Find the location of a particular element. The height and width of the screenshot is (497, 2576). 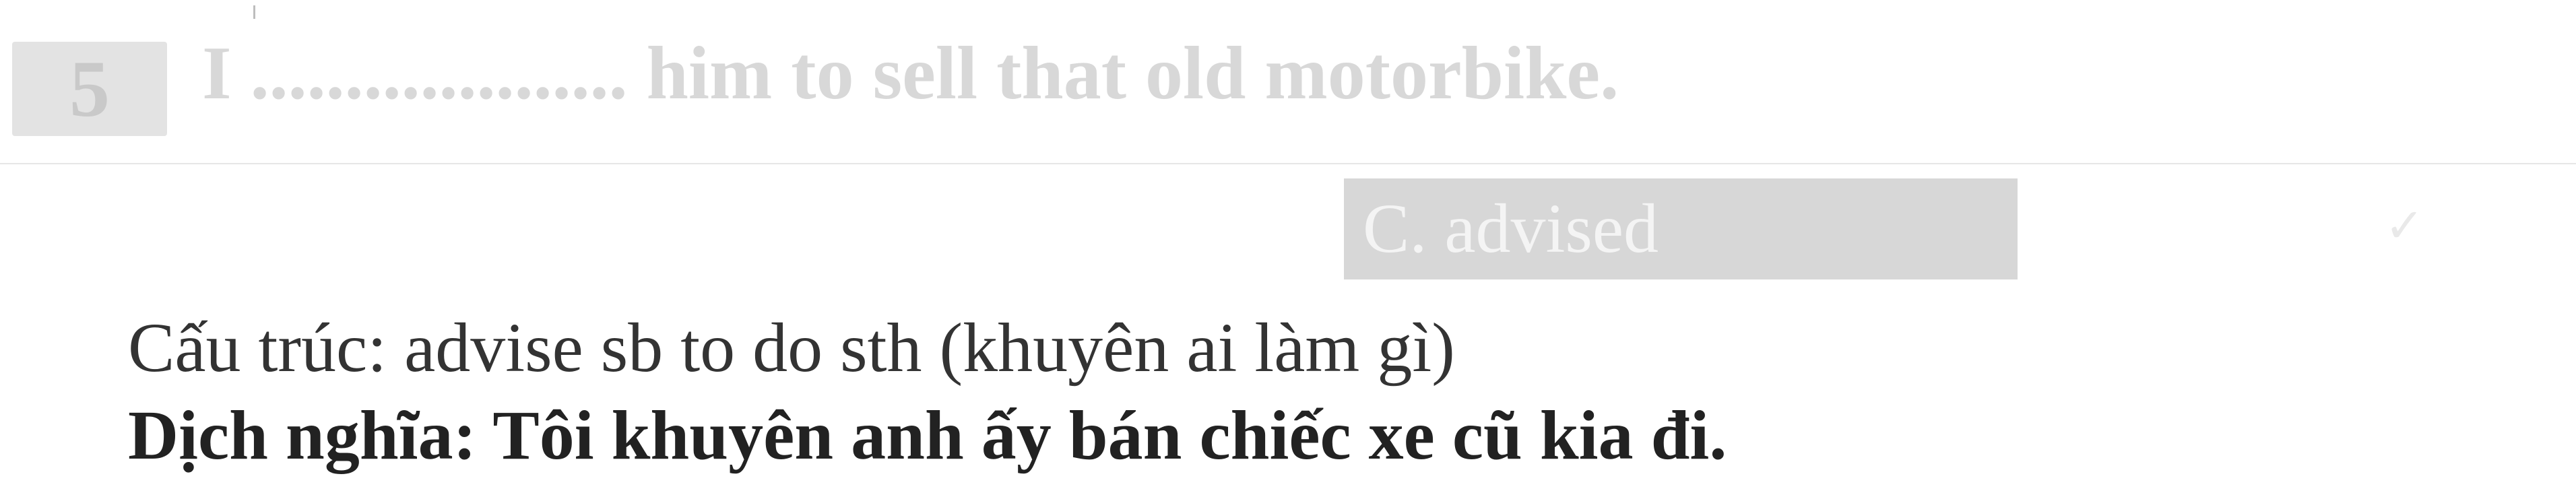

question-number: 5 is located at coordinates (90, 89).